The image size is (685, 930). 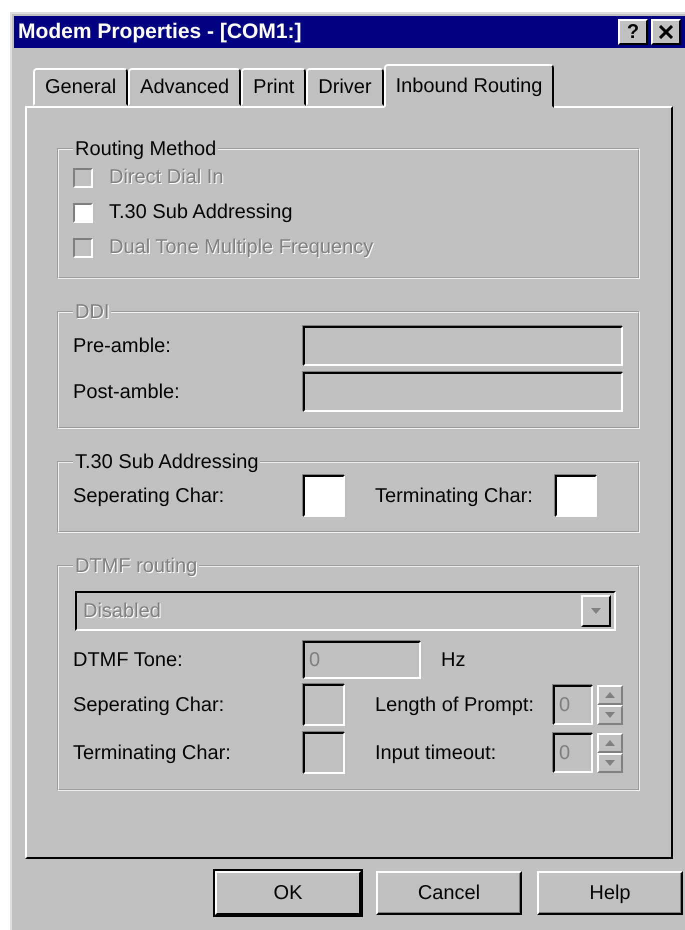 I want to click on checkbox-label: Dual Tone Multiple Frequency, so click(x=241, y=247).